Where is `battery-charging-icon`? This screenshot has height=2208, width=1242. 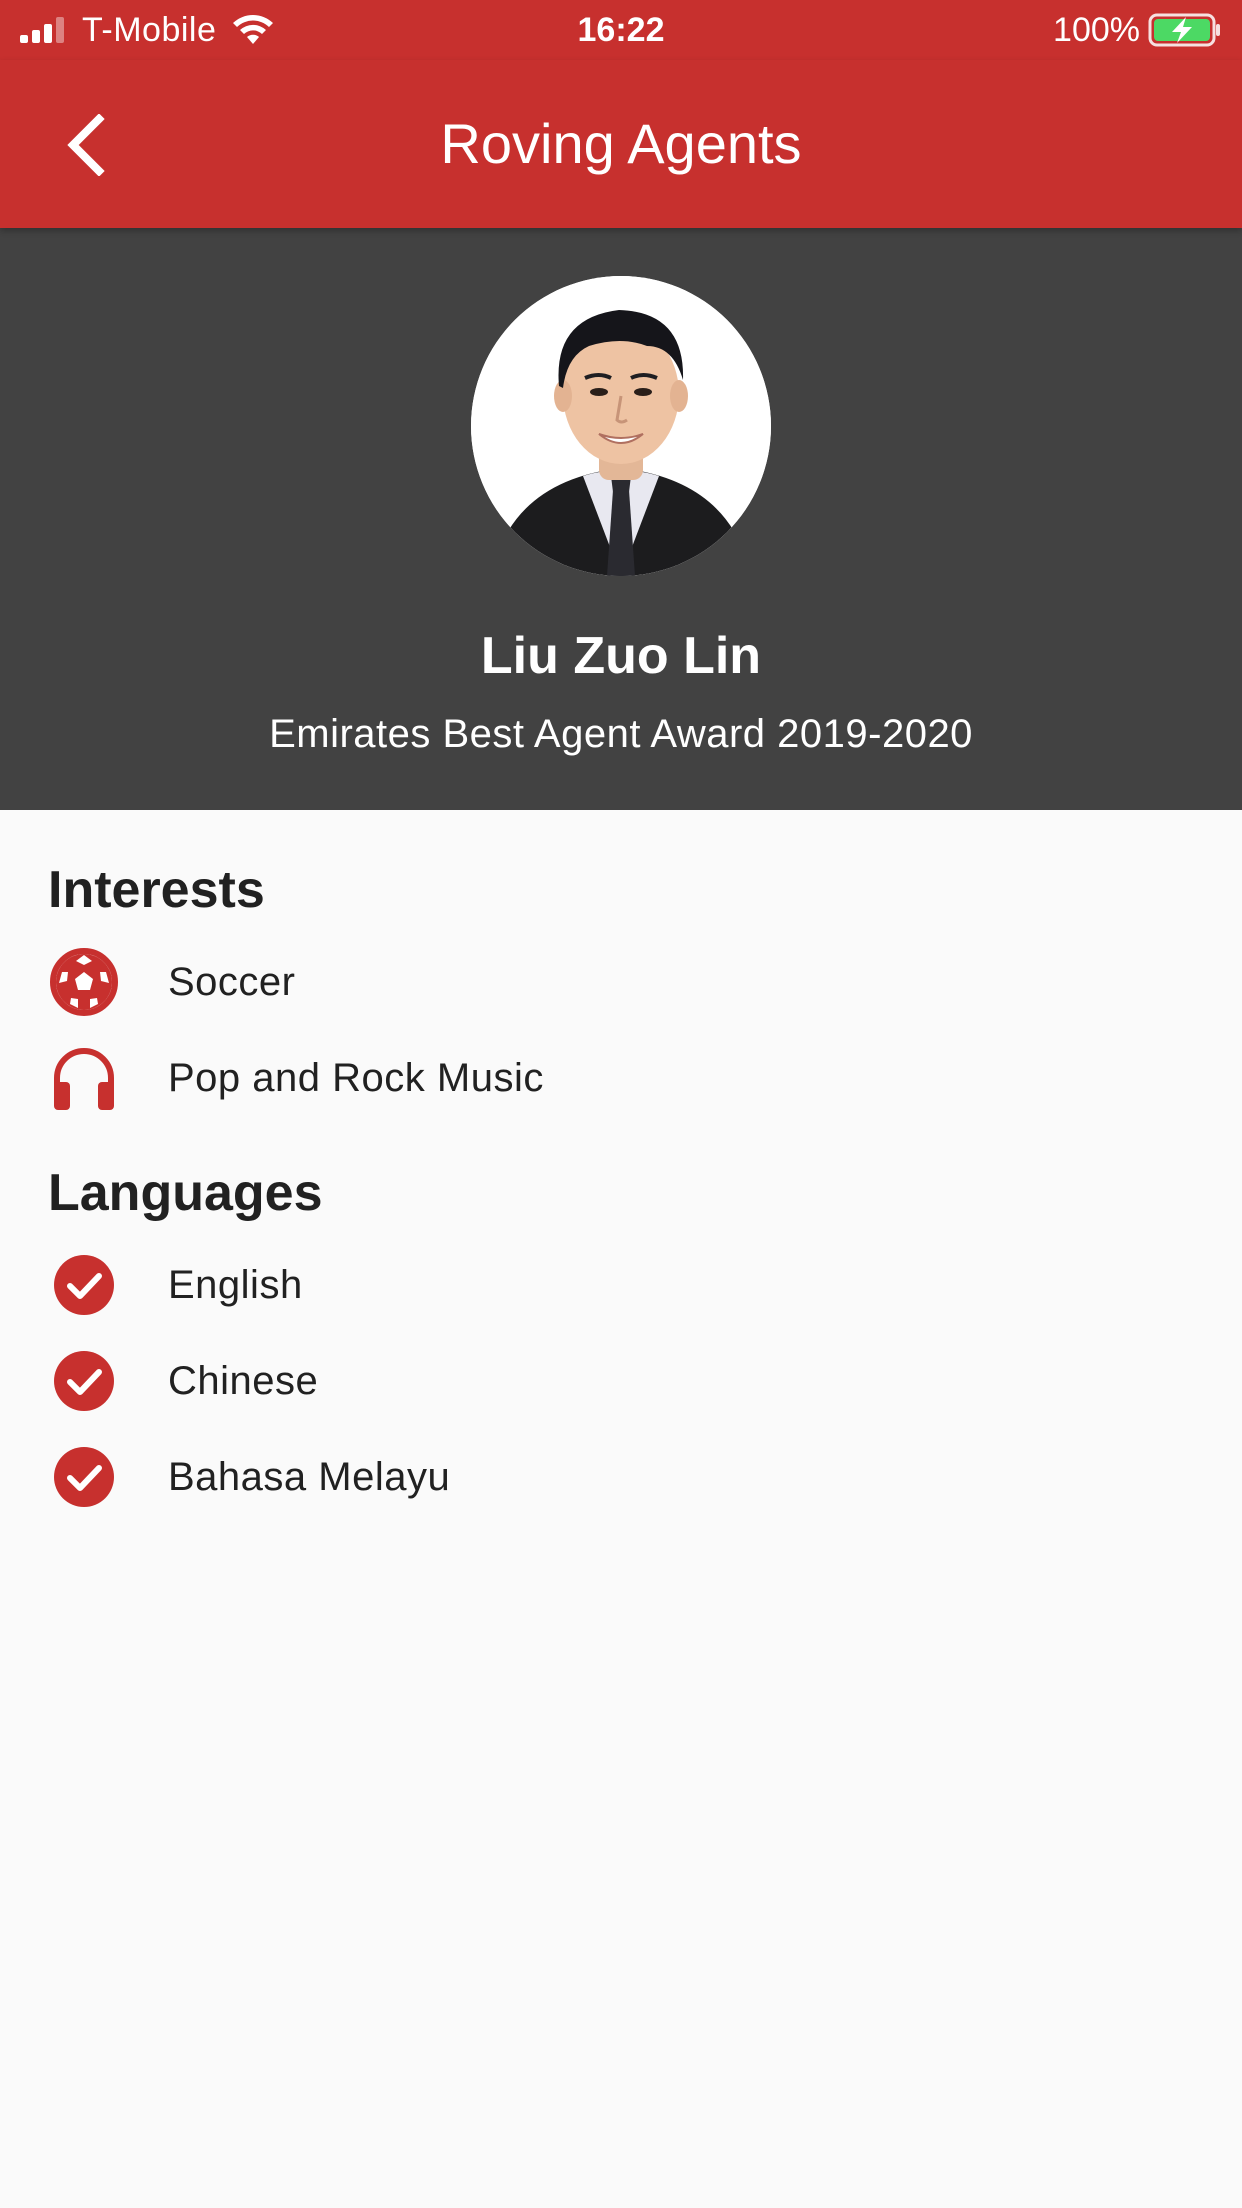
battery-charging-icon is located at coordinates (1184, 30).